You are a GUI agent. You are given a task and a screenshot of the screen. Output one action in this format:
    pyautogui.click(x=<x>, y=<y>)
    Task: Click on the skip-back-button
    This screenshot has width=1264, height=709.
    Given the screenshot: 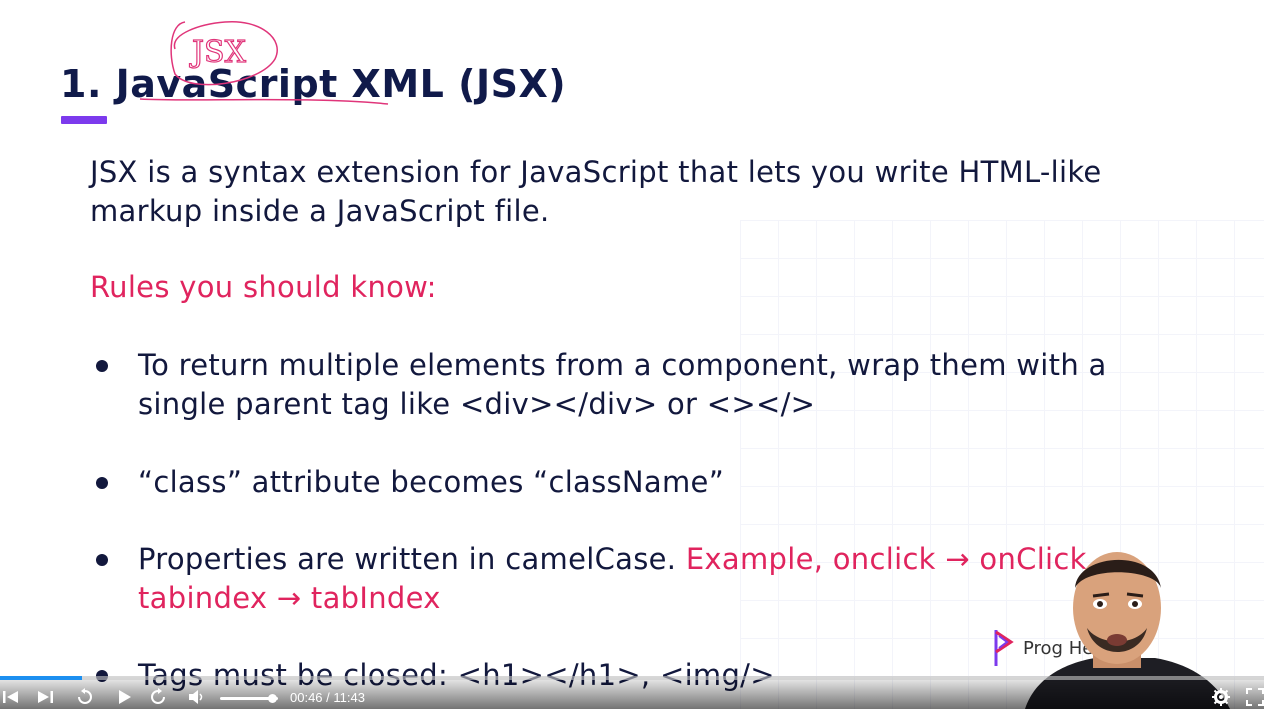 What is the action you would take?
    pyautogui.click(x=11, y=697)
    